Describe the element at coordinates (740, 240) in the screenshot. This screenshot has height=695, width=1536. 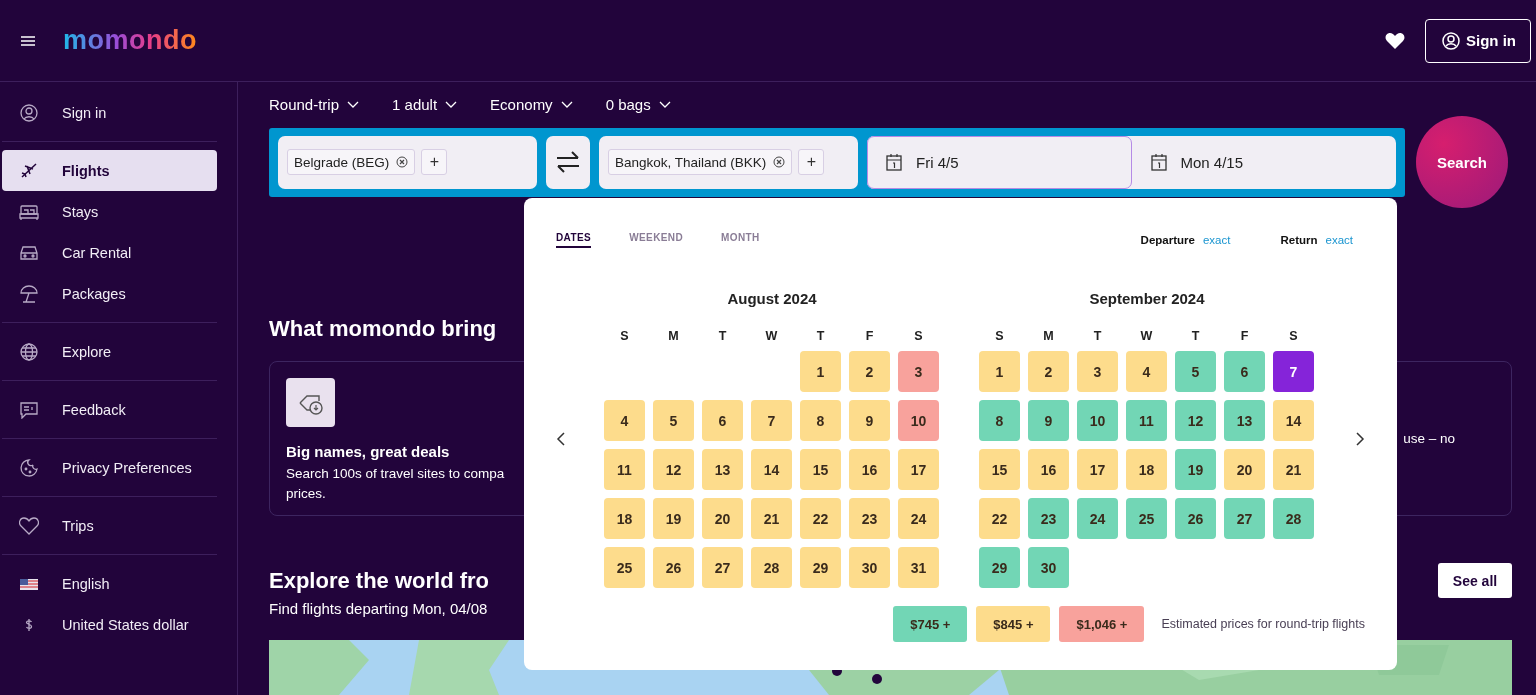
I see `date-mode-tab: MONTH` at that location.